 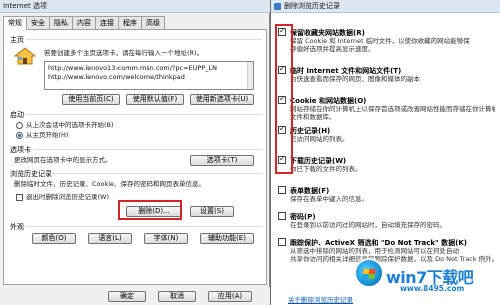 I want to click on home-page-instruction: 若要创建多个主页选项卡，请在每行输入一个地址(R)。, so click(x=124, y=53).